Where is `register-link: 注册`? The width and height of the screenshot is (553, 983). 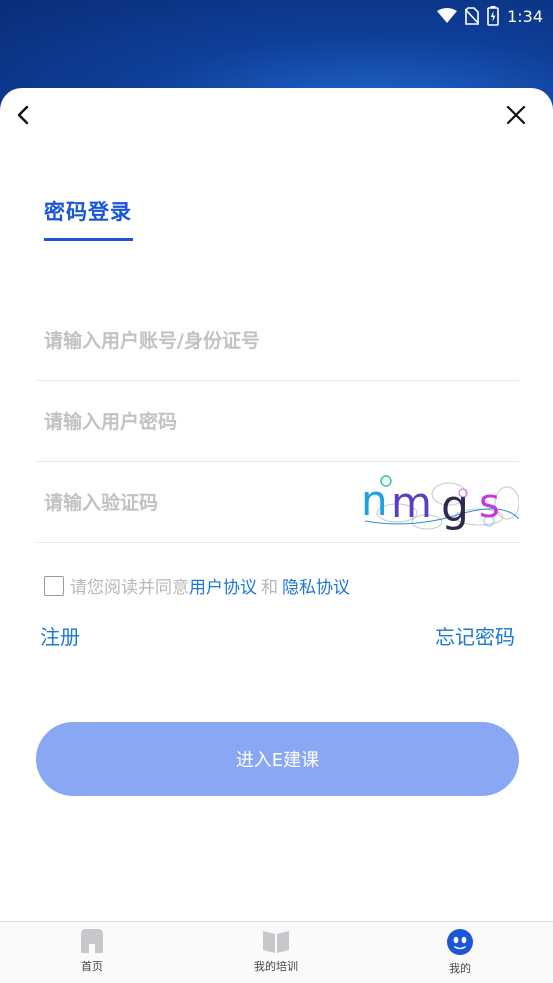
register-link: 注册 is located at coordinates (60, 635).